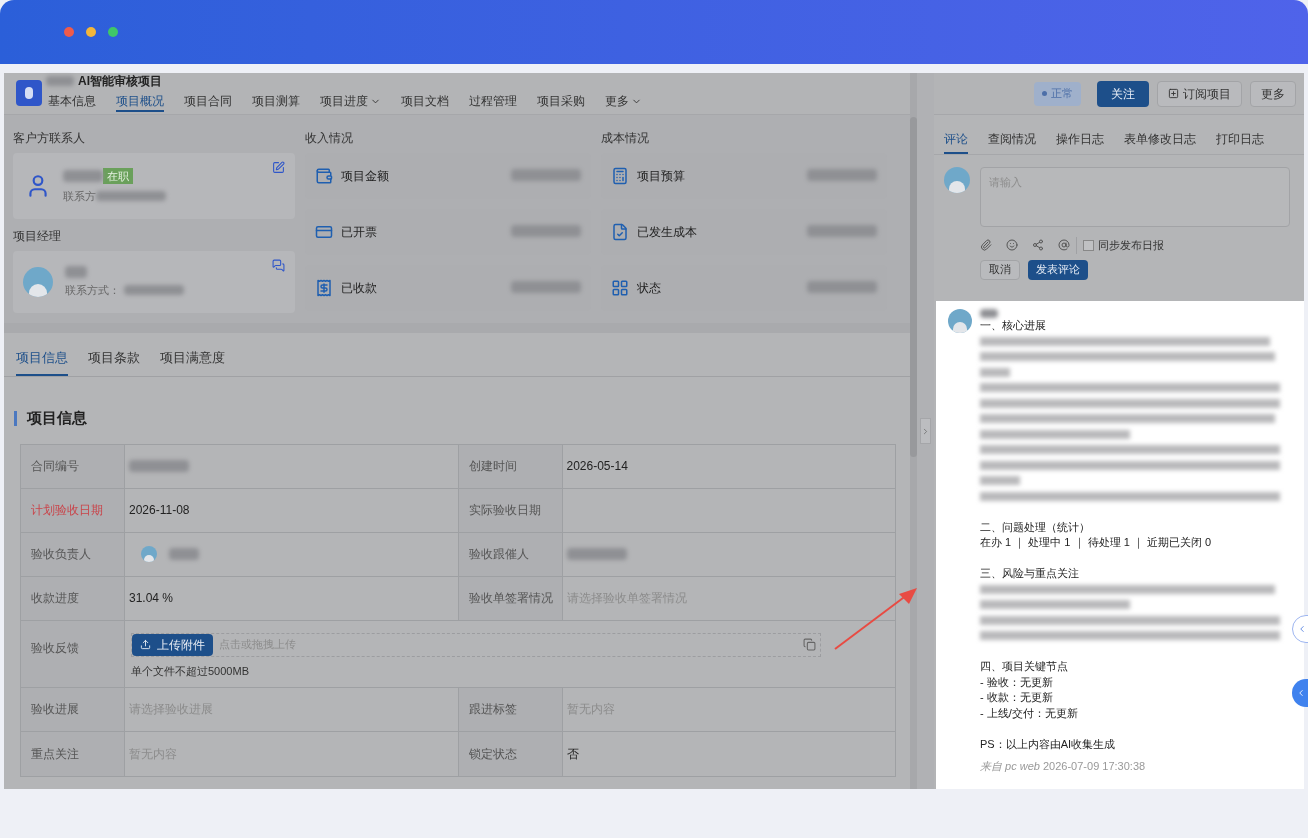  Describe the element at coordinates (620, 176) in the screenshot. I see `calculator-icon` at that location.